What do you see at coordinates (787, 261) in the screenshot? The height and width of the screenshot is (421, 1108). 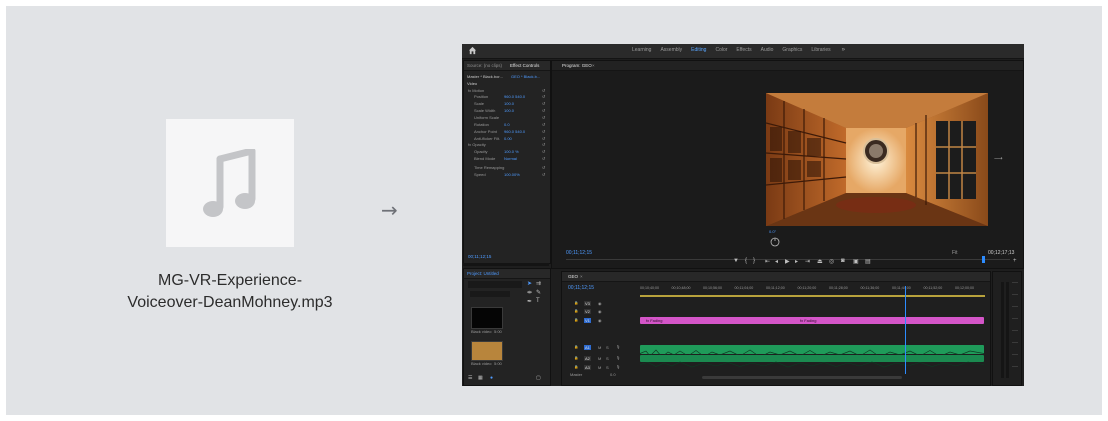 I see `play-button: ▶` at bounding box center [787, 261].